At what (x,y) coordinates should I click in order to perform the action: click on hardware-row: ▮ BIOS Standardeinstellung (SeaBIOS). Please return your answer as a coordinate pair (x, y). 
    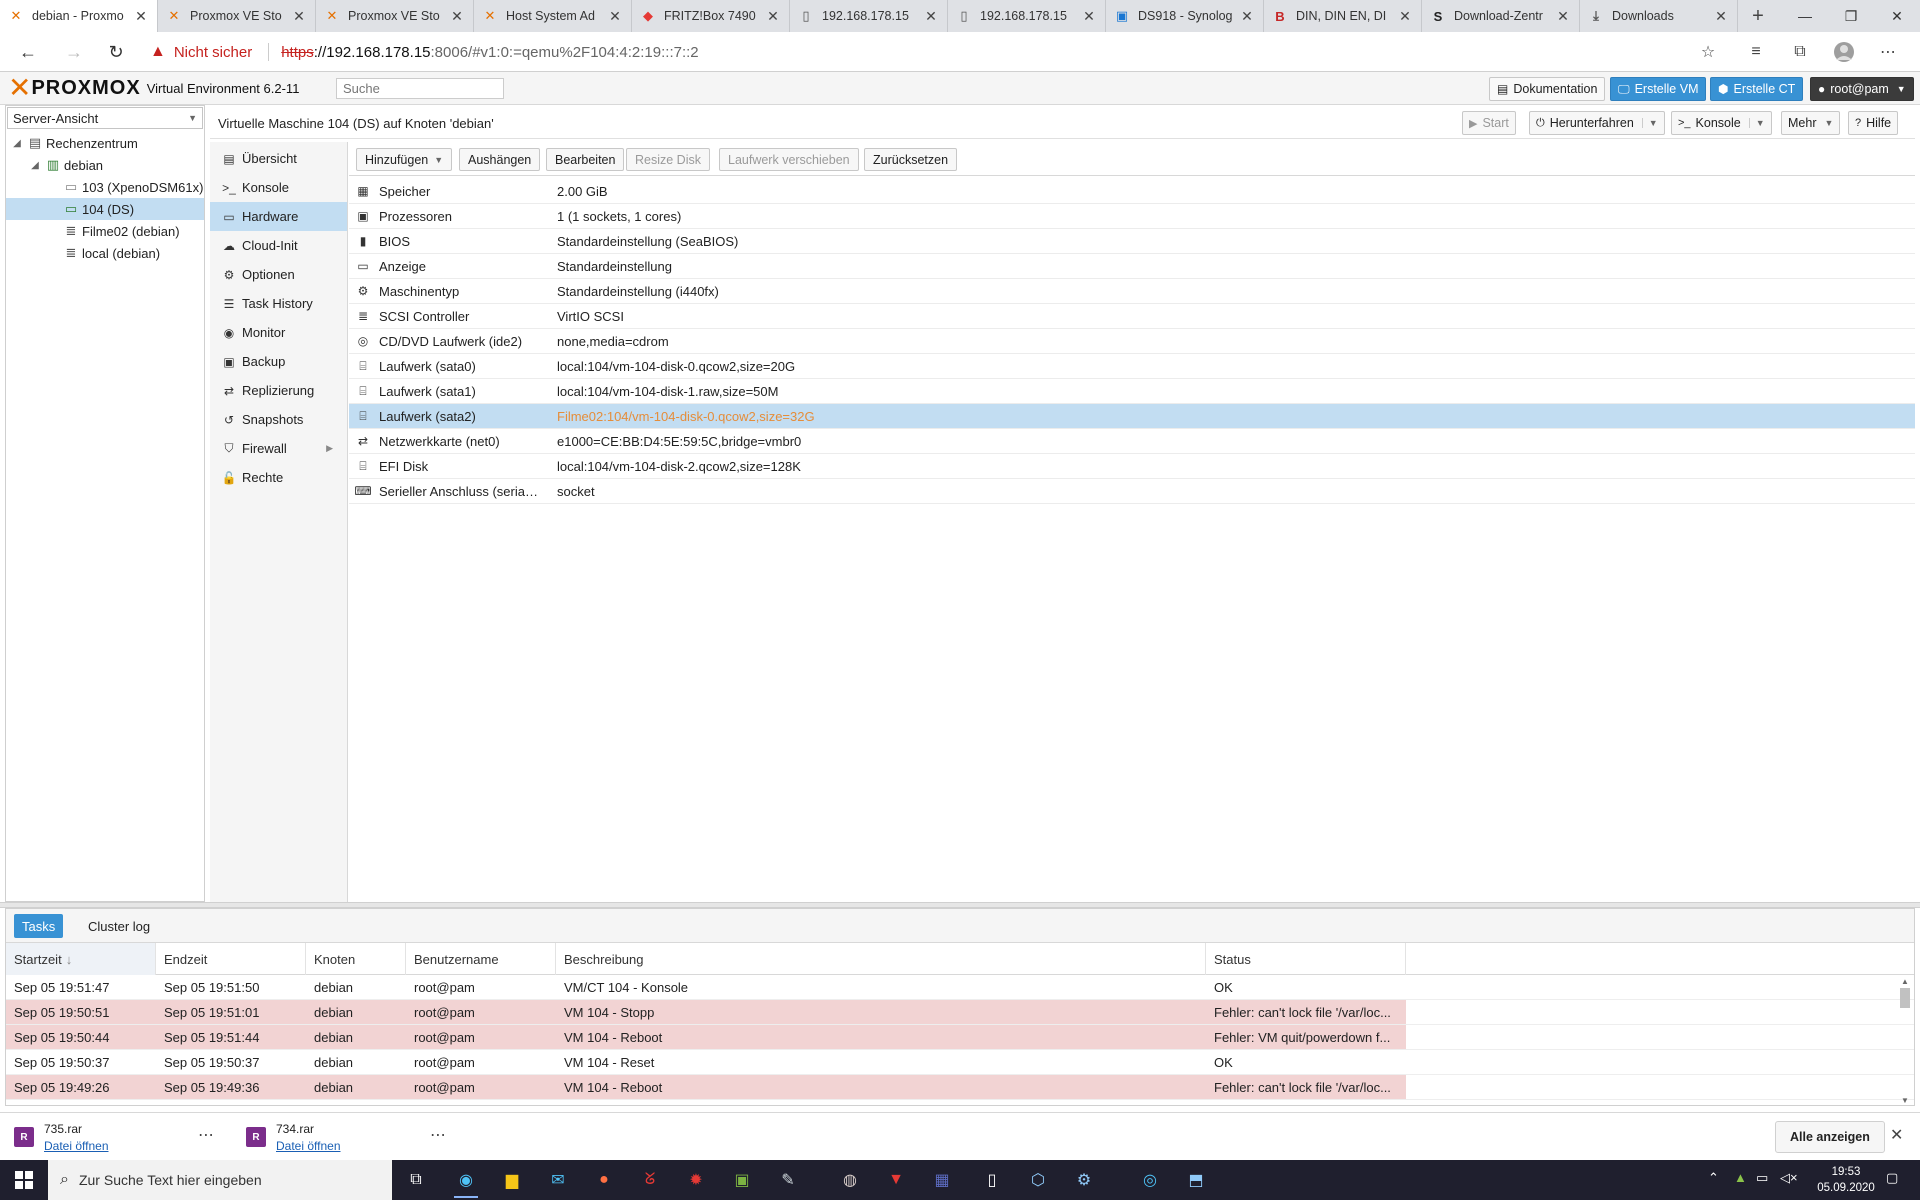
    Looking at the image, I should click on (1132, 241).